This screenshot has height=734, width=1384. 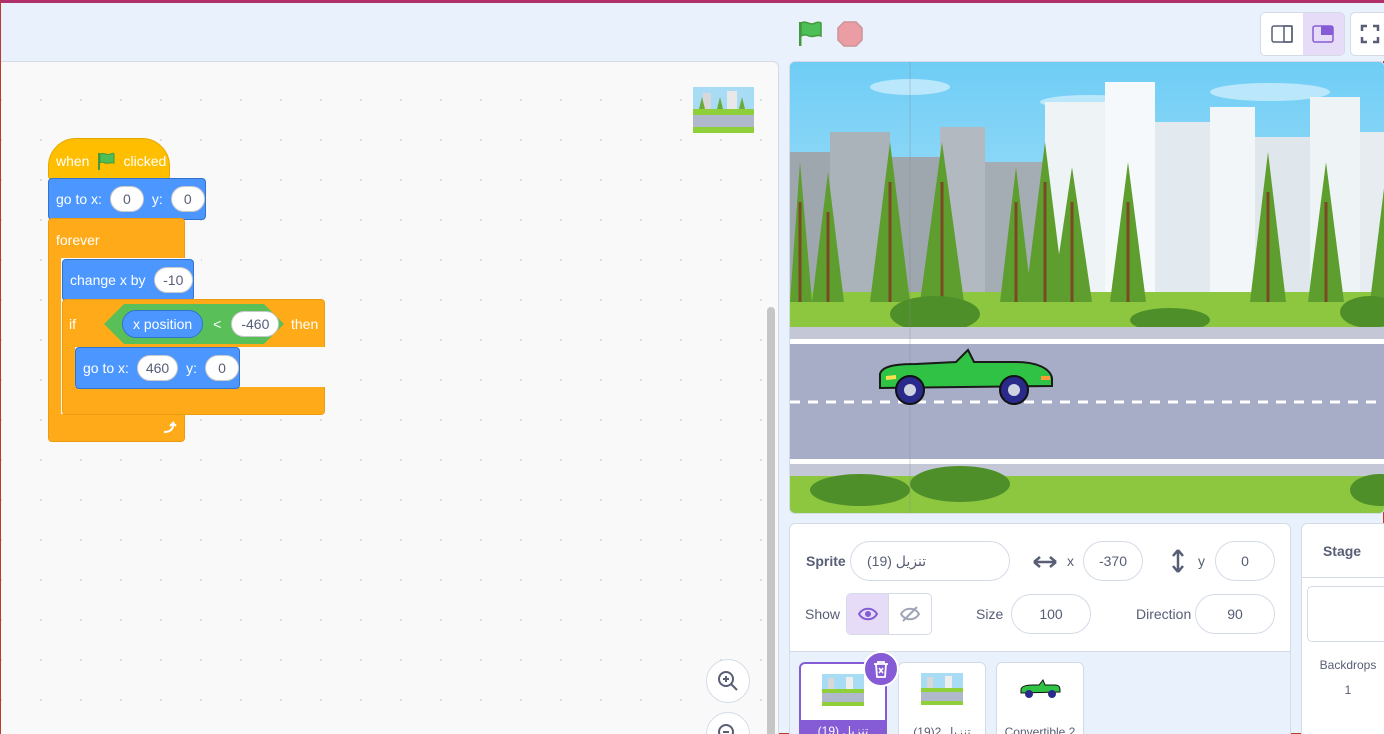 I want to click on hat-when-label: when, so click(x=73, y=161).